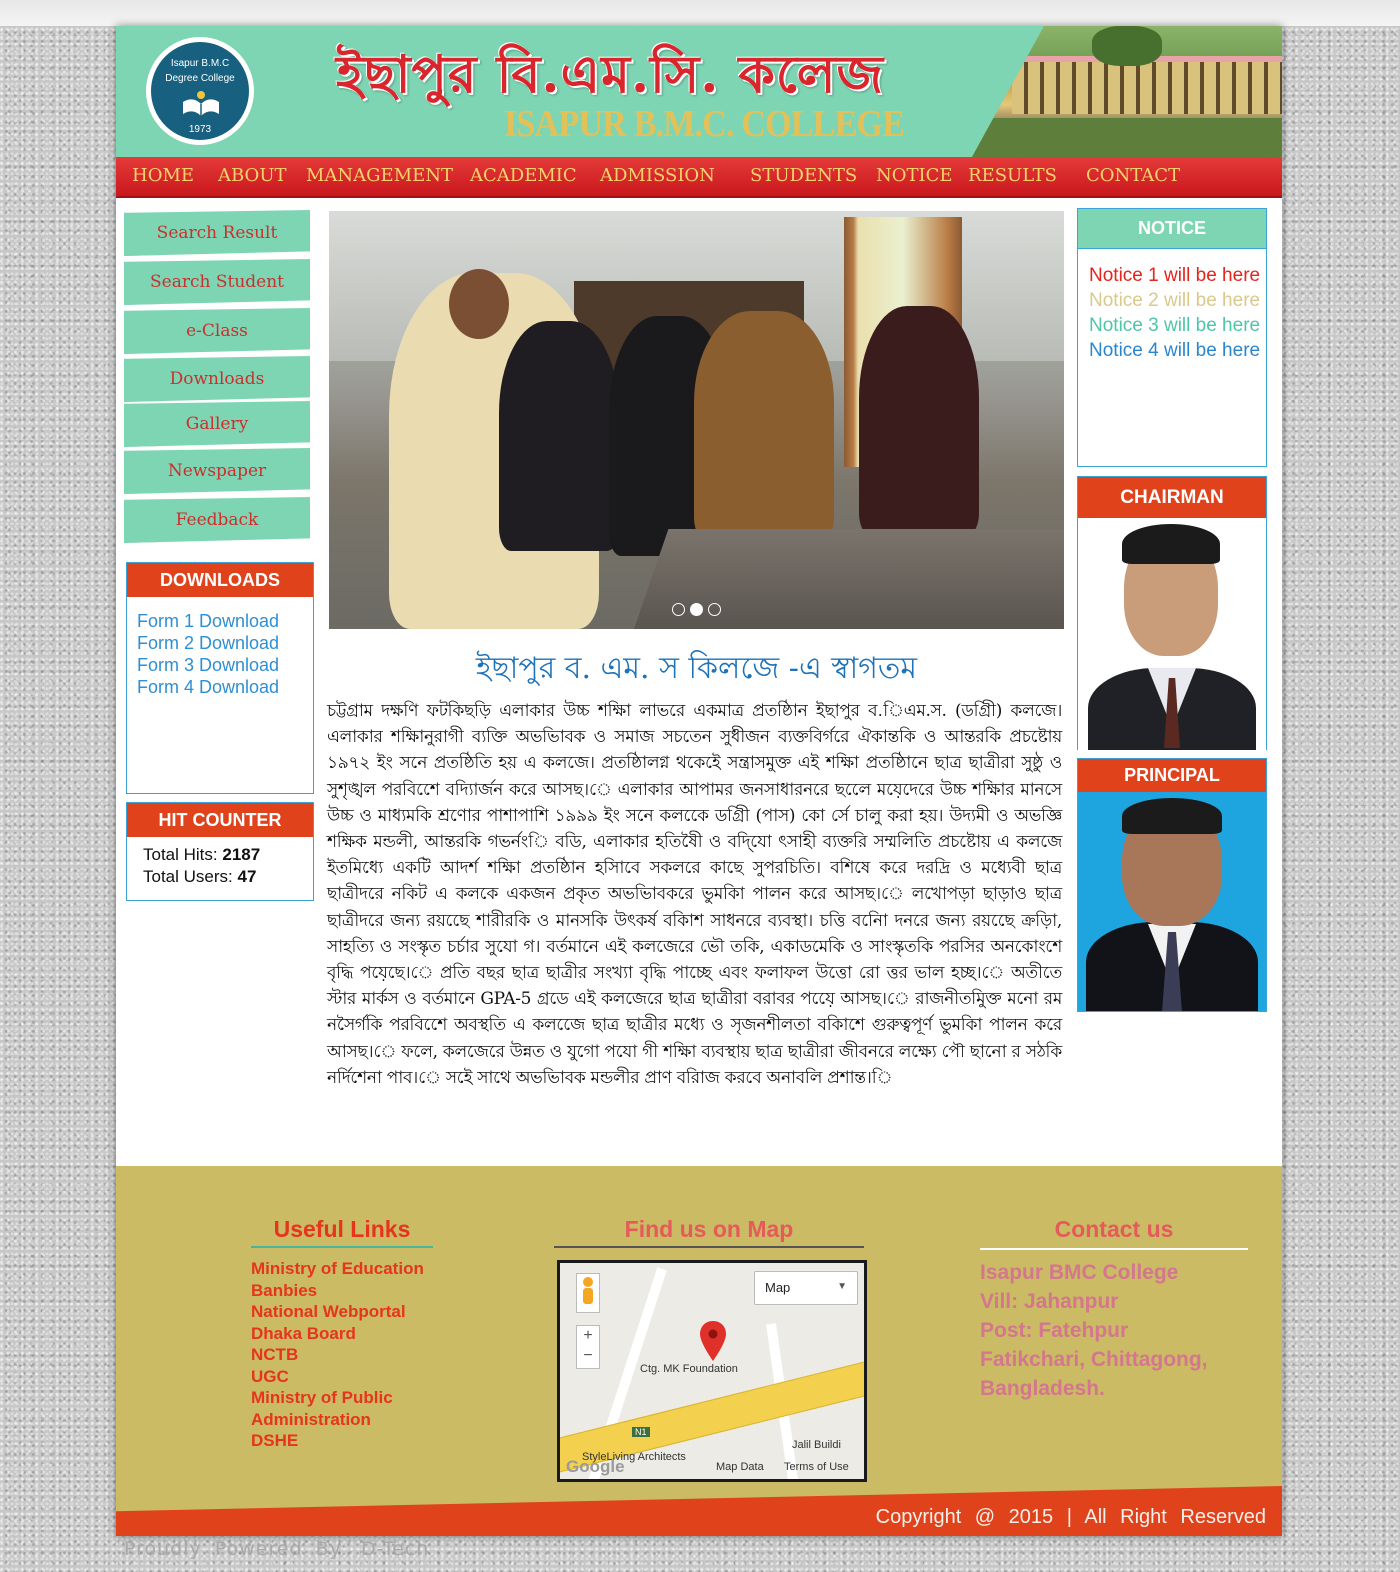  What do you see at coordinates (1114, 1229) in the screenshot?
I see `contact-title: Contact us` at bounding box center [1114, 1229].